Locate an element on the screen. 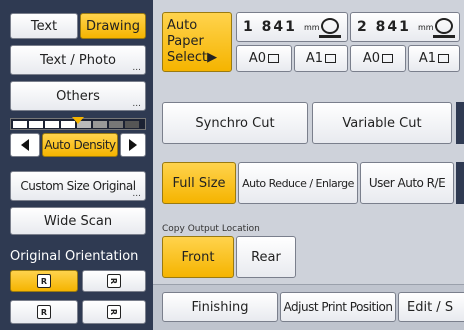 The height and width of the screenshot is (330, 464). auto-reduce-enlarge-label: Auto Reduce / Enlarge is located at coordinates (298, 183).